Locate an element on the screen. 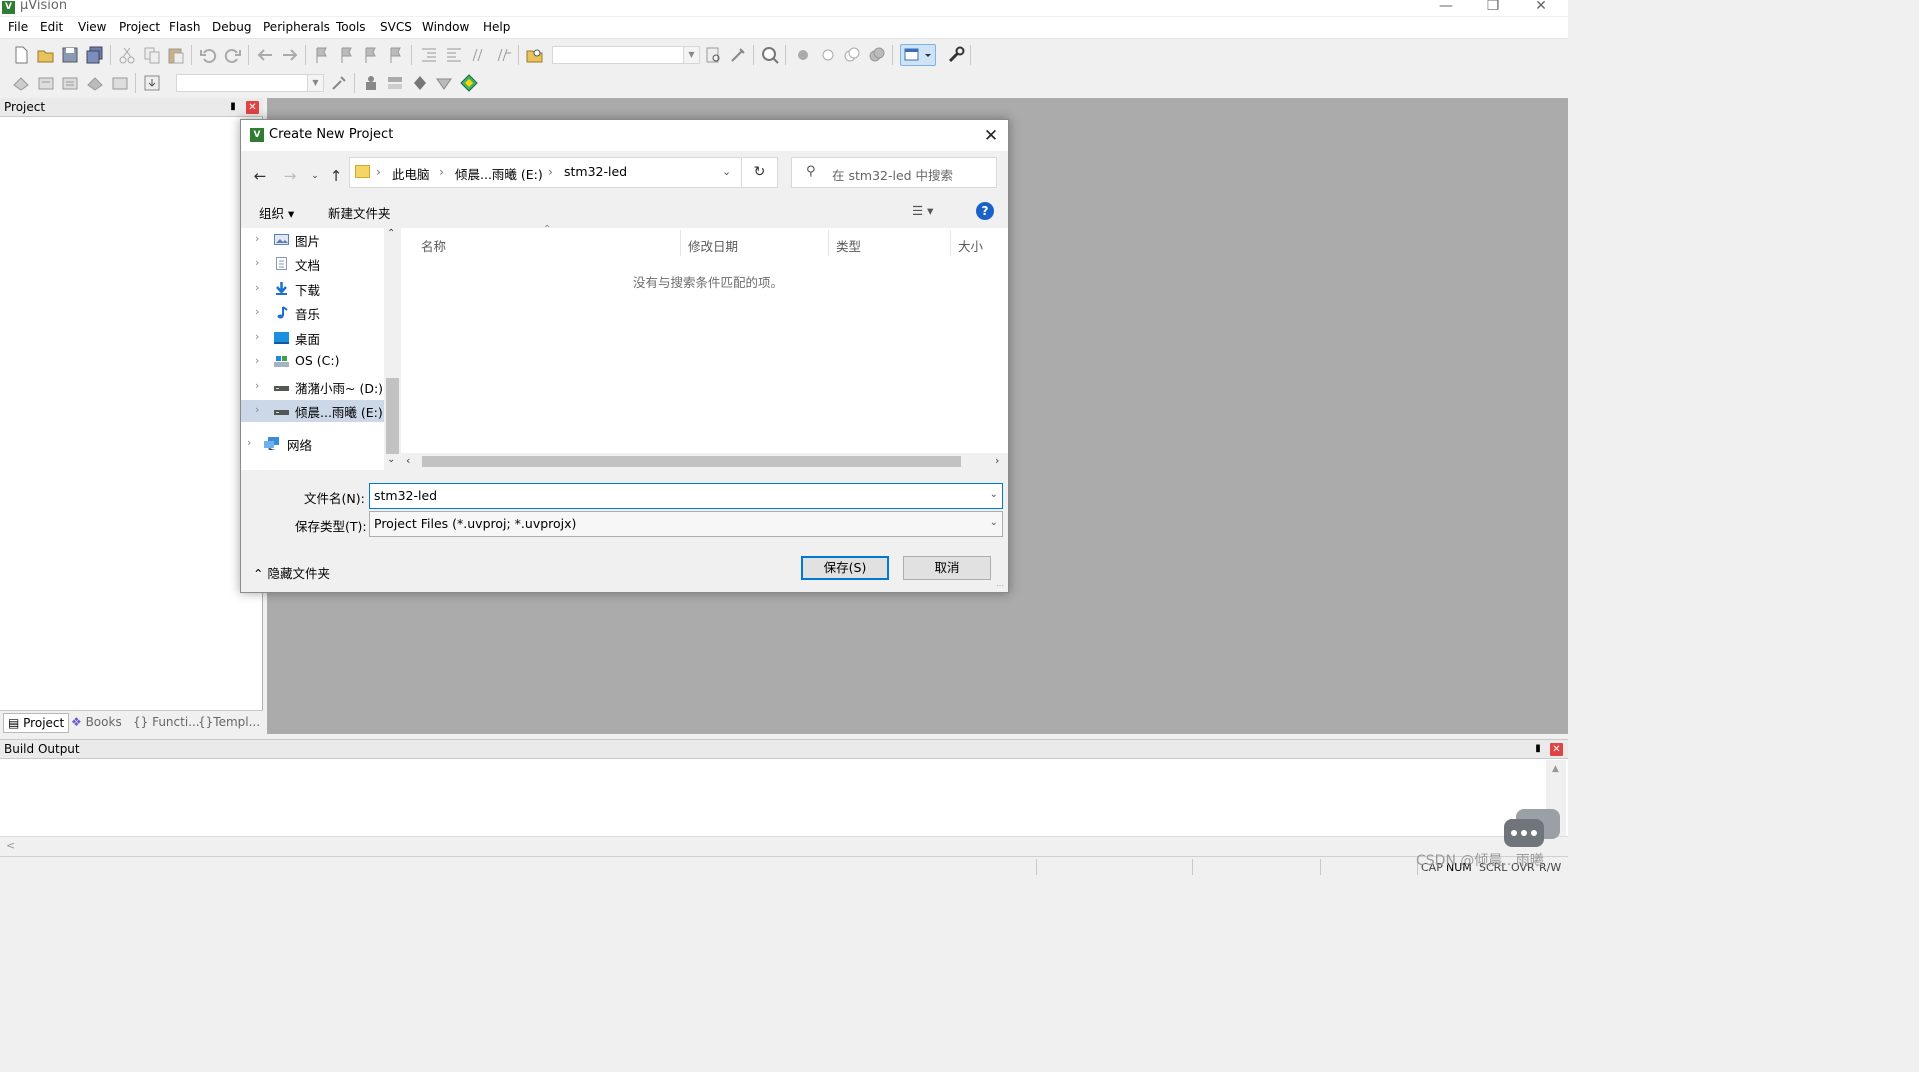 The width and height of the screenshot is (1919, 1072). nav-scrollbar-thumb is located at coordinates (392, 416).